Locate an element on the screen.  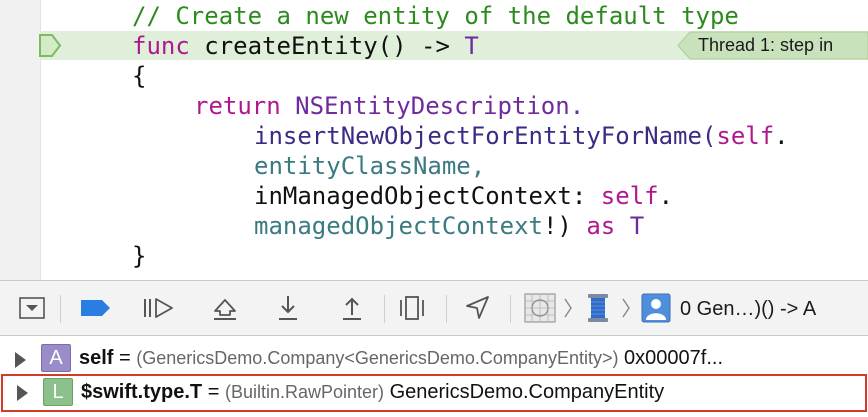
step-into-button is located at coordinates (288, 308).